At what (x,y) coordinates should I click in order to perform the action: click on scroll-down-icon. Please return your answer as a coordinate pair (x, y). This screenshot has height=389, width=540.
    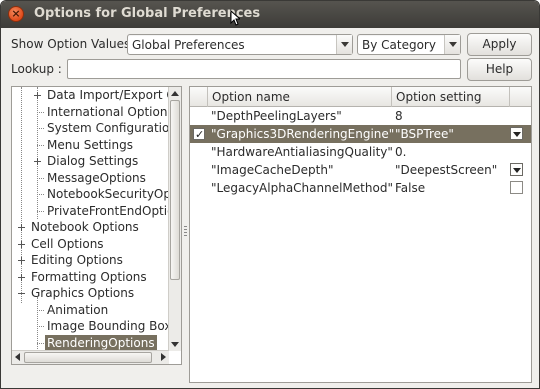
    Looking at the image, I should click on (175, 344).